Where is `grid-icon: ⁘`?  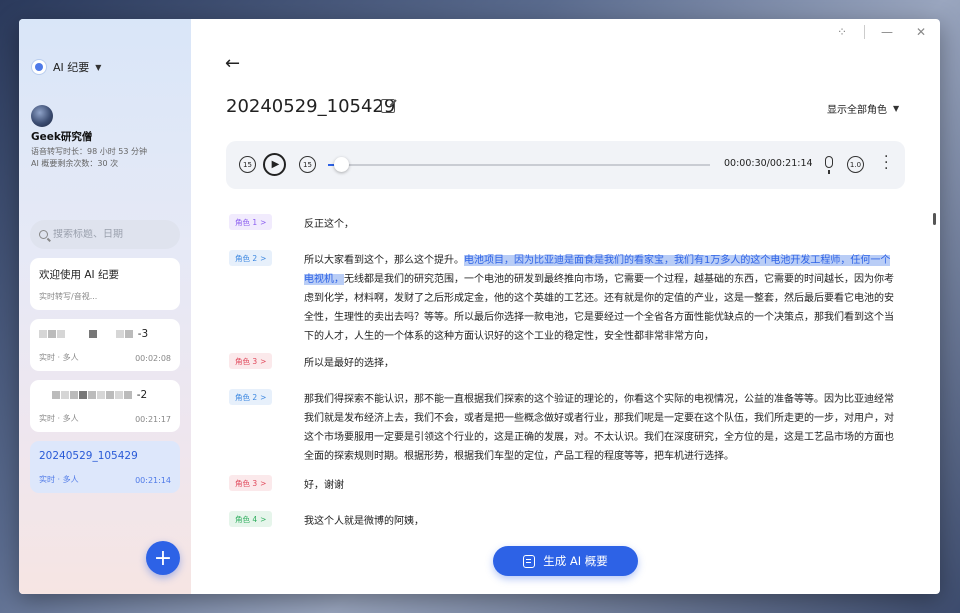
grid-icon: ⁘ is located at coordinates (842, 32).